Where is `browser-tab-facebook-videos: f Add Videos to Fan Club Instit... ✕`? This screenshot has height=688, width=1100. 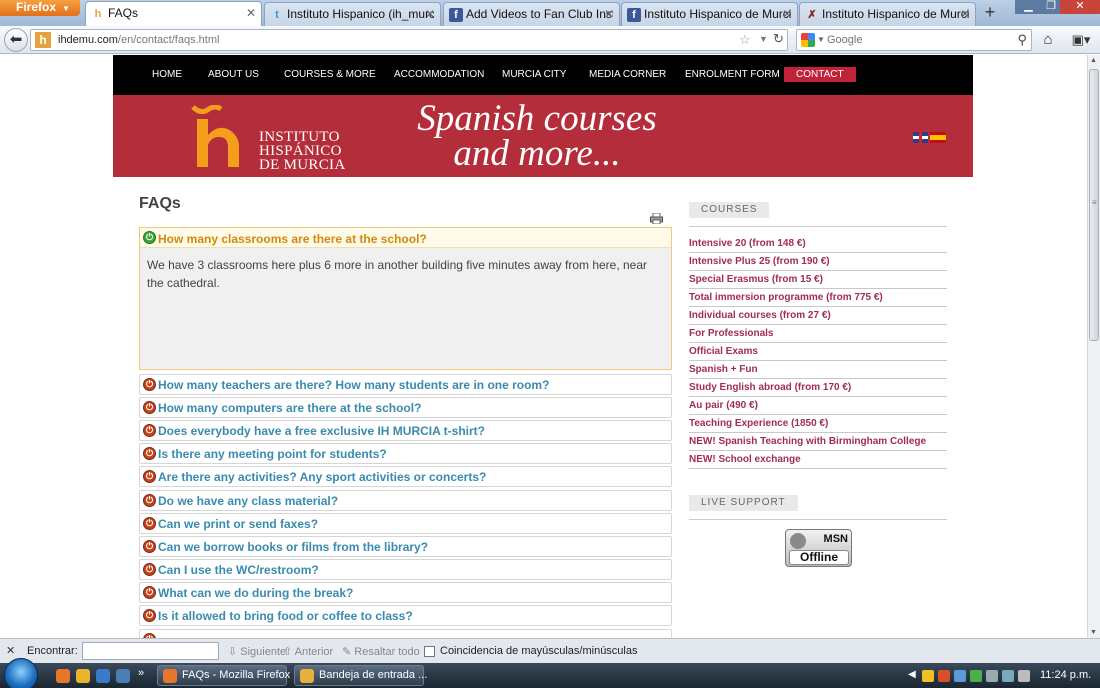
browser-tab-facebook-videos: f Add Videos to Fan Club Instit... ✕ is located at coordinates (531, 14).